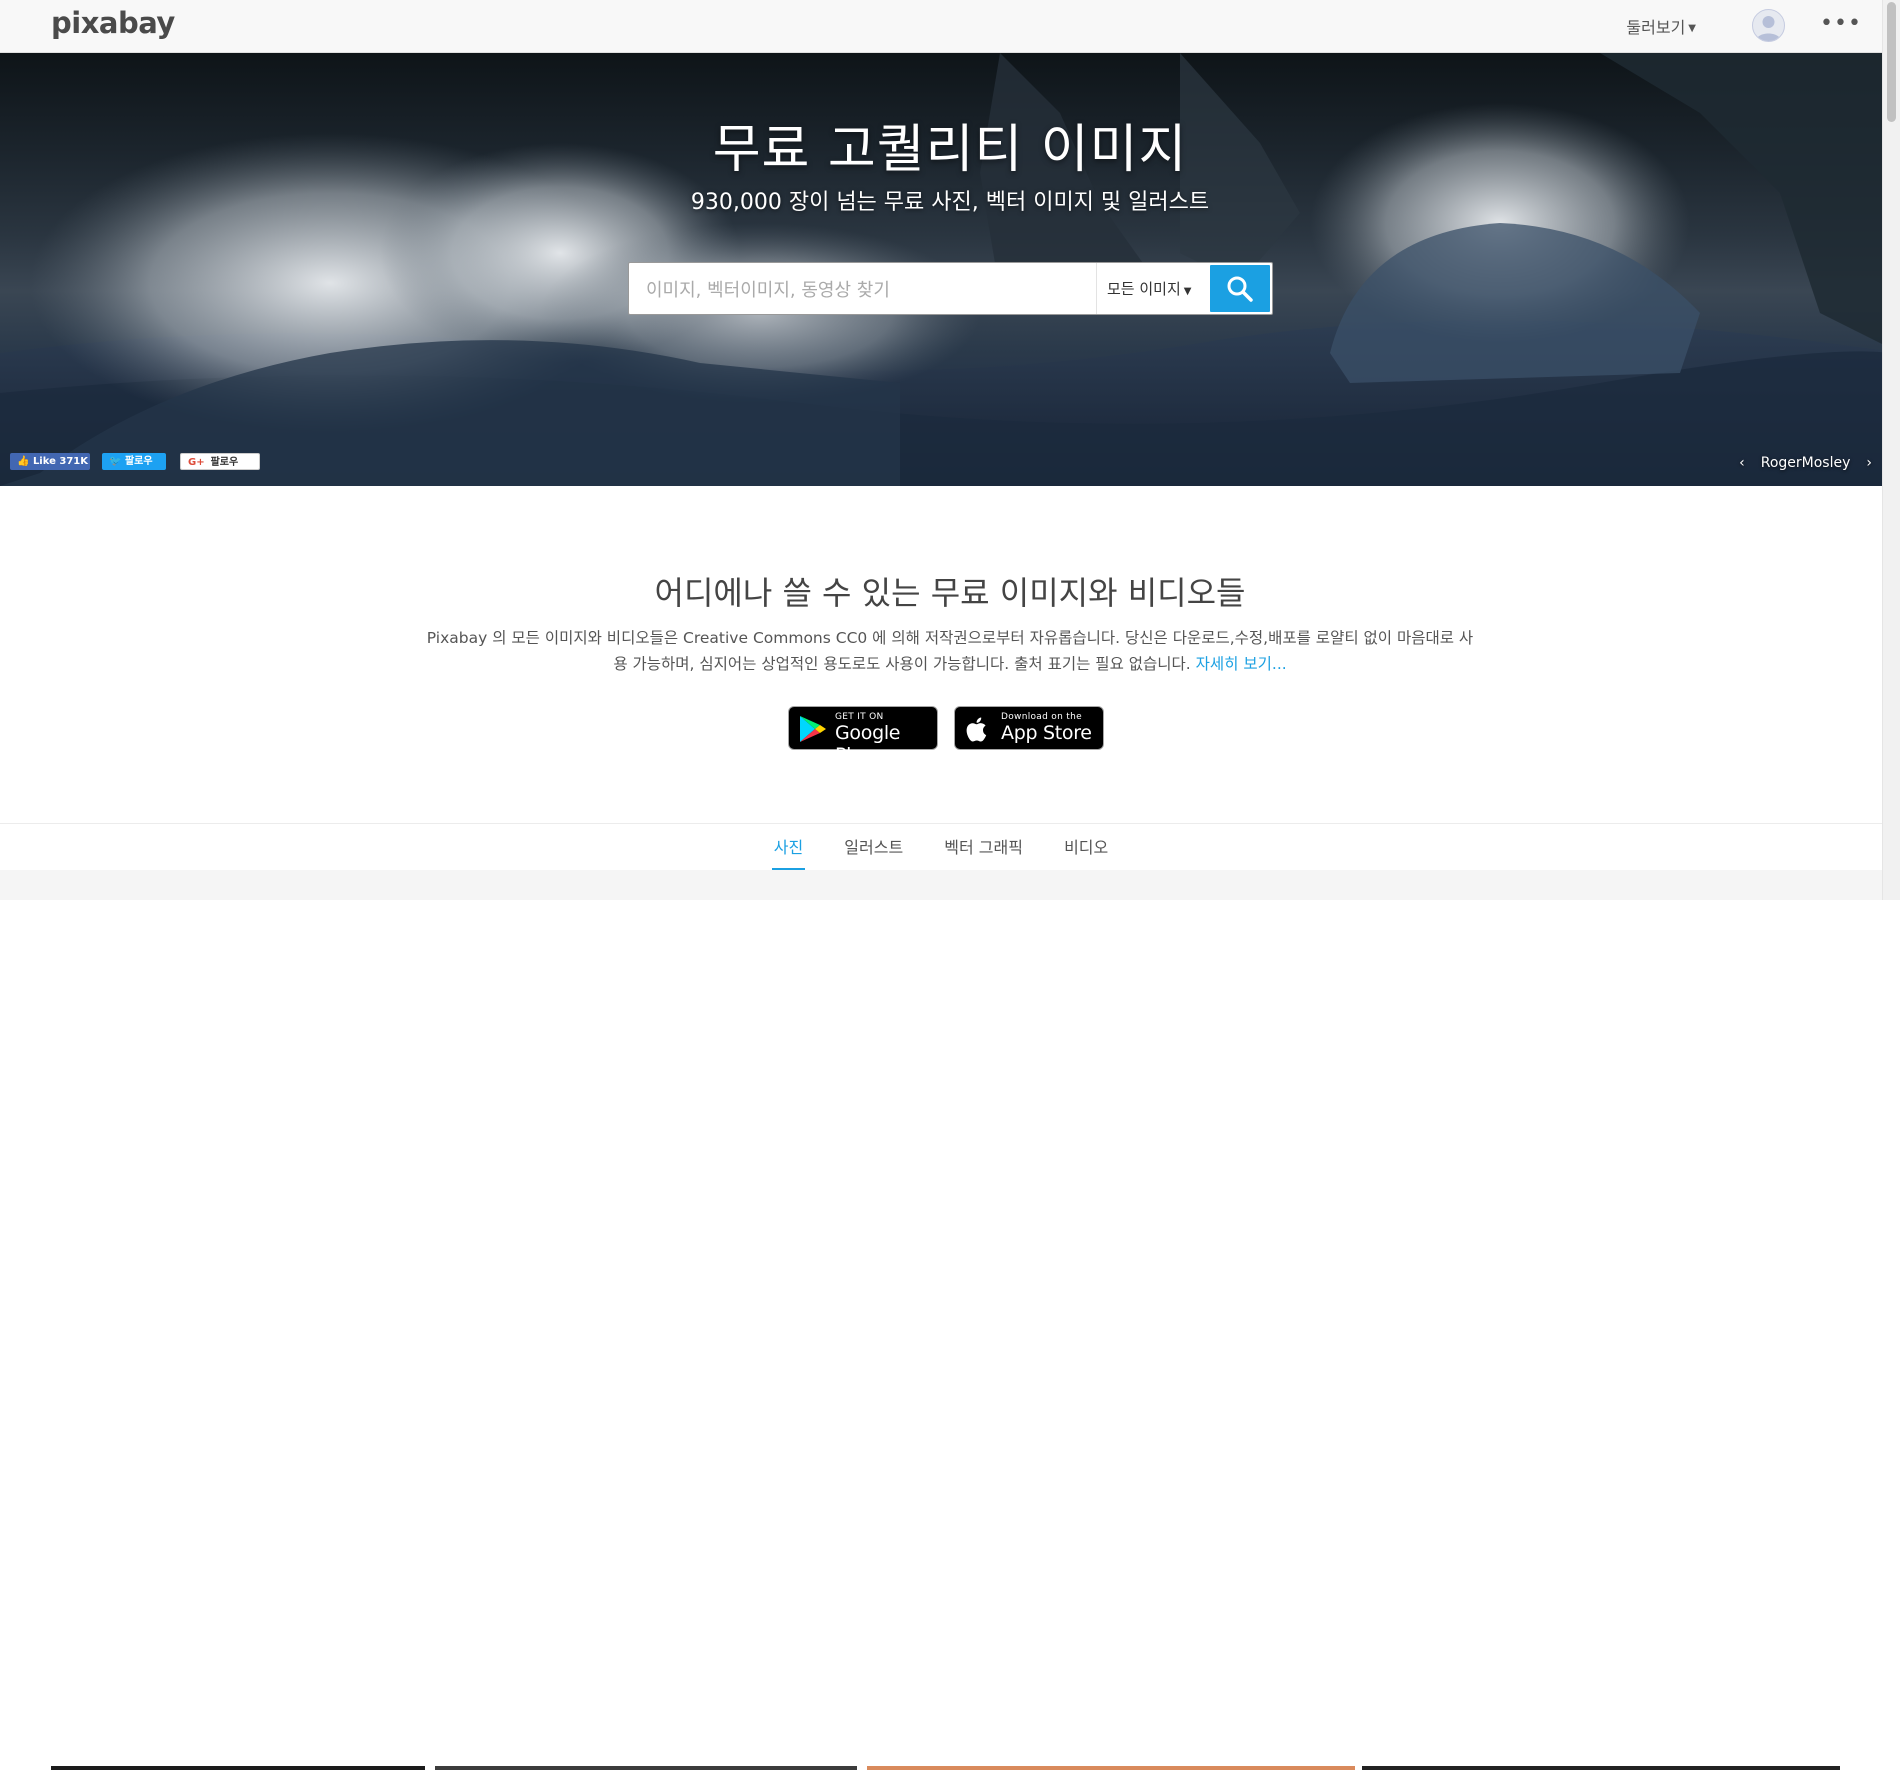 Image resolution: width=1900 pixels, height=1770 pixels. What do you see at coordinates (1768, 25) in the screenshot?
I see `user-avatar-icon` at bounding box center [1768, 25].